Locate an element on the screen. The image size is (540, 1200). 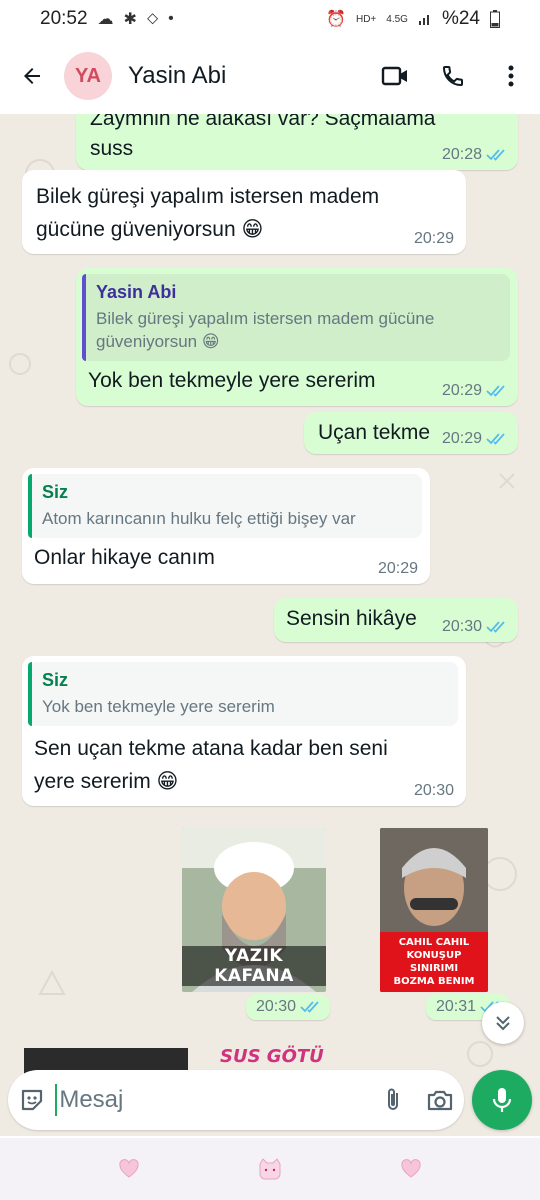
bug-icon: ✱ is located at coordinates (130, 19).